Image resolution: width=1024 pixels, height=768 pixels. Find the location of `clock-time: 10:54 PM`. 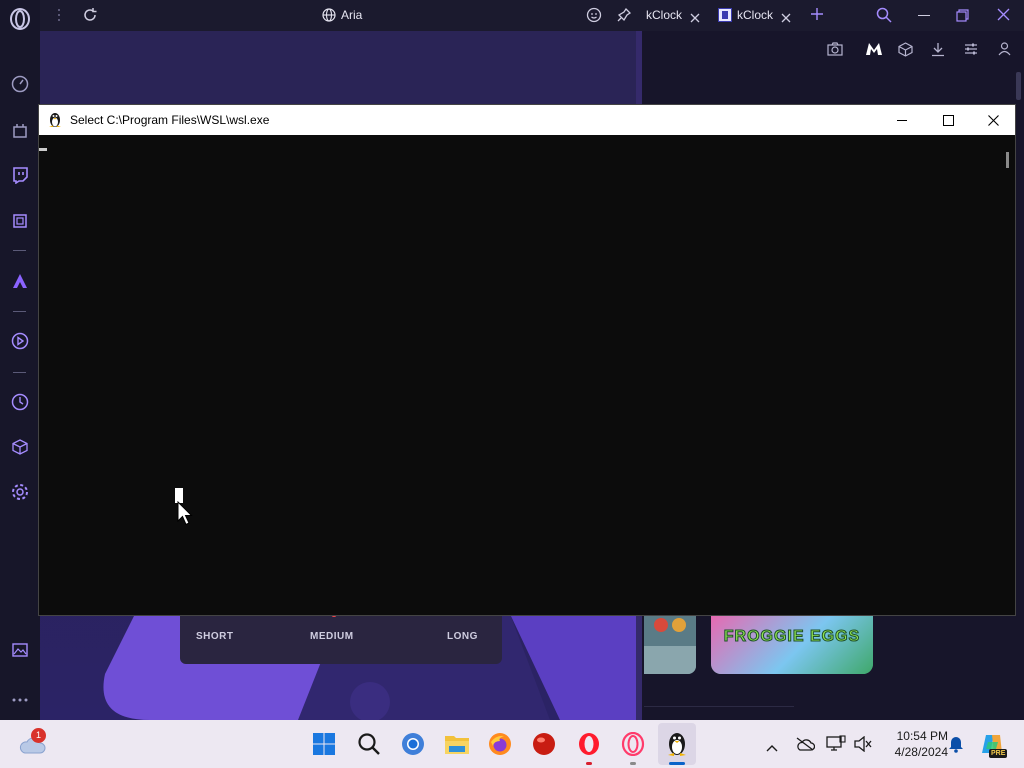

clock-time: 10:54 PM is located at coordinates (922, 736).